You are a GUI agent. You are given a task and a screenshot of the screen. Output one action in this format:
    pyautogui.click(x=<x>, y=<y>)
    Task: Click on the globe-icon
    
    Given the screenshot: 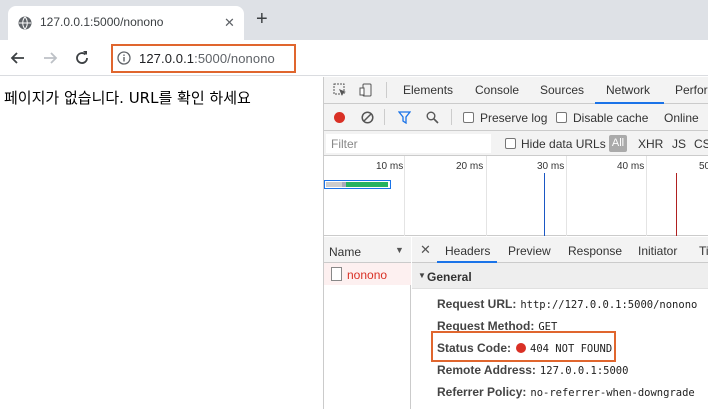 What is the action you would take?
    pyautogui.click(x=25, y=23)
    